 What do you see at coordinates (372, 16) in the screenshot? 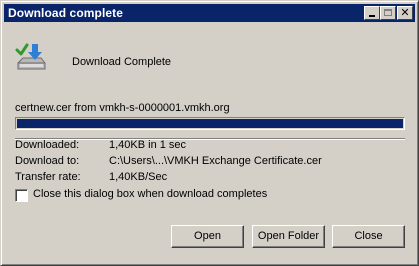
I see `minimize-icon` at bounding box center [372, 16].